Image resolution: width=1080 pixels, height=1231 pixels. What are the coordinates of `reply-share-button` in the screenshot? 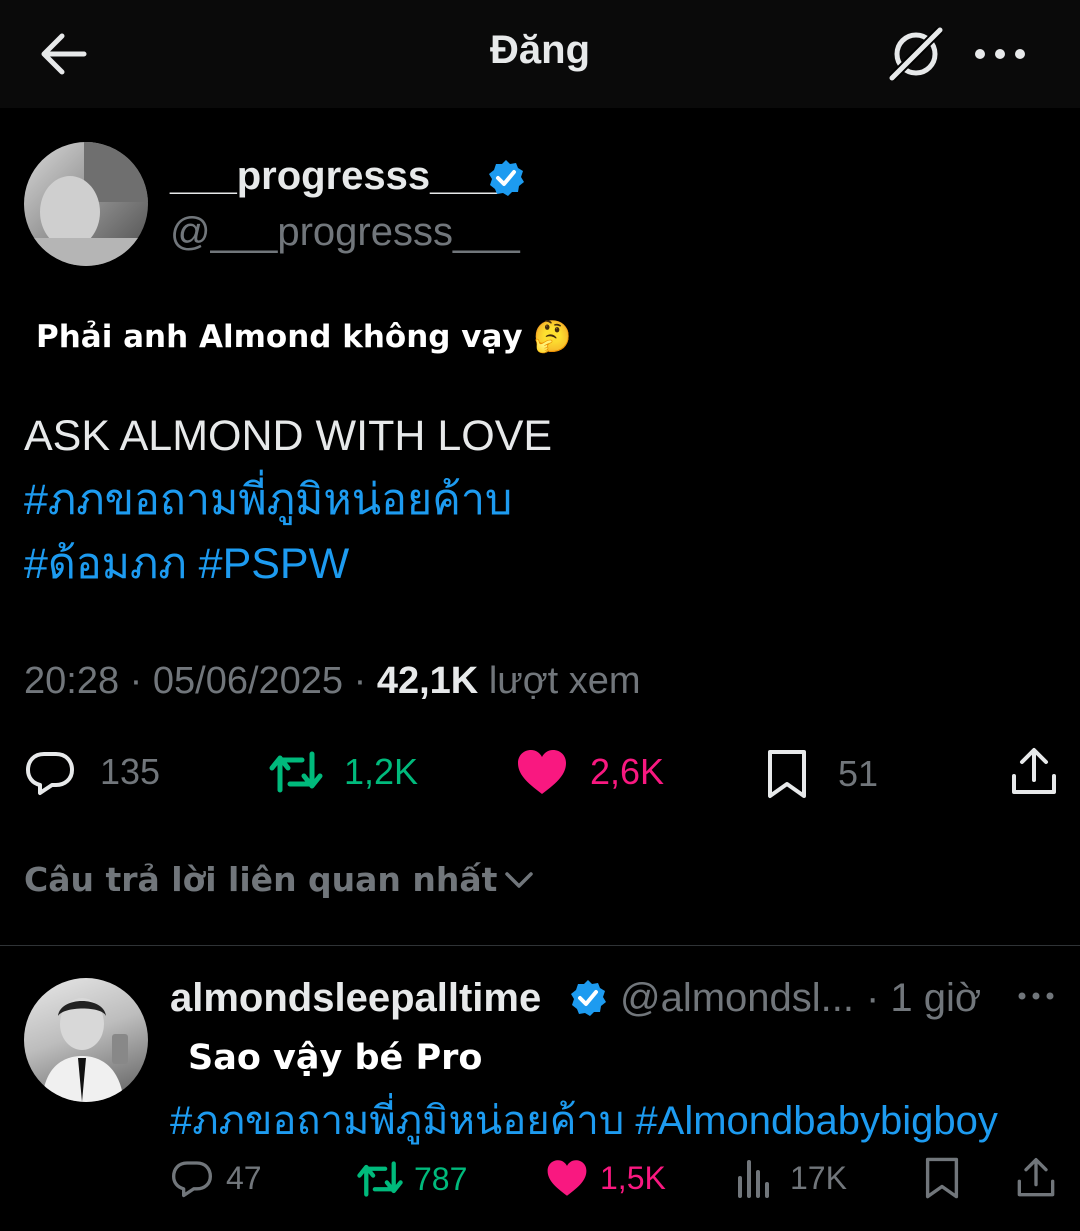 It's located at (1036, 1178).